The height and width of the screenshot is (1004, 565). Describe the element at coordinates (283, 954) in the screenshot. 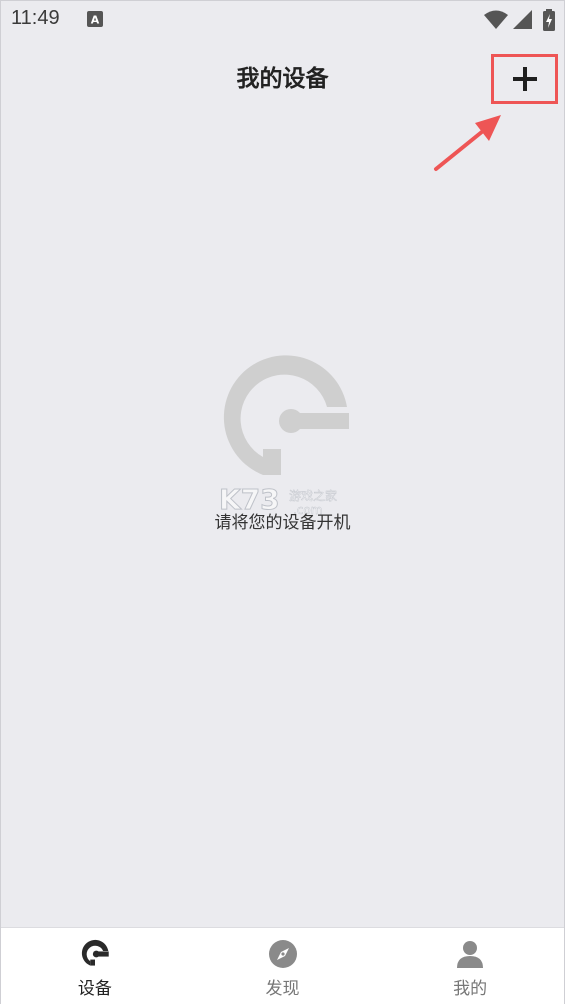

I see `compass-icon` at that location.